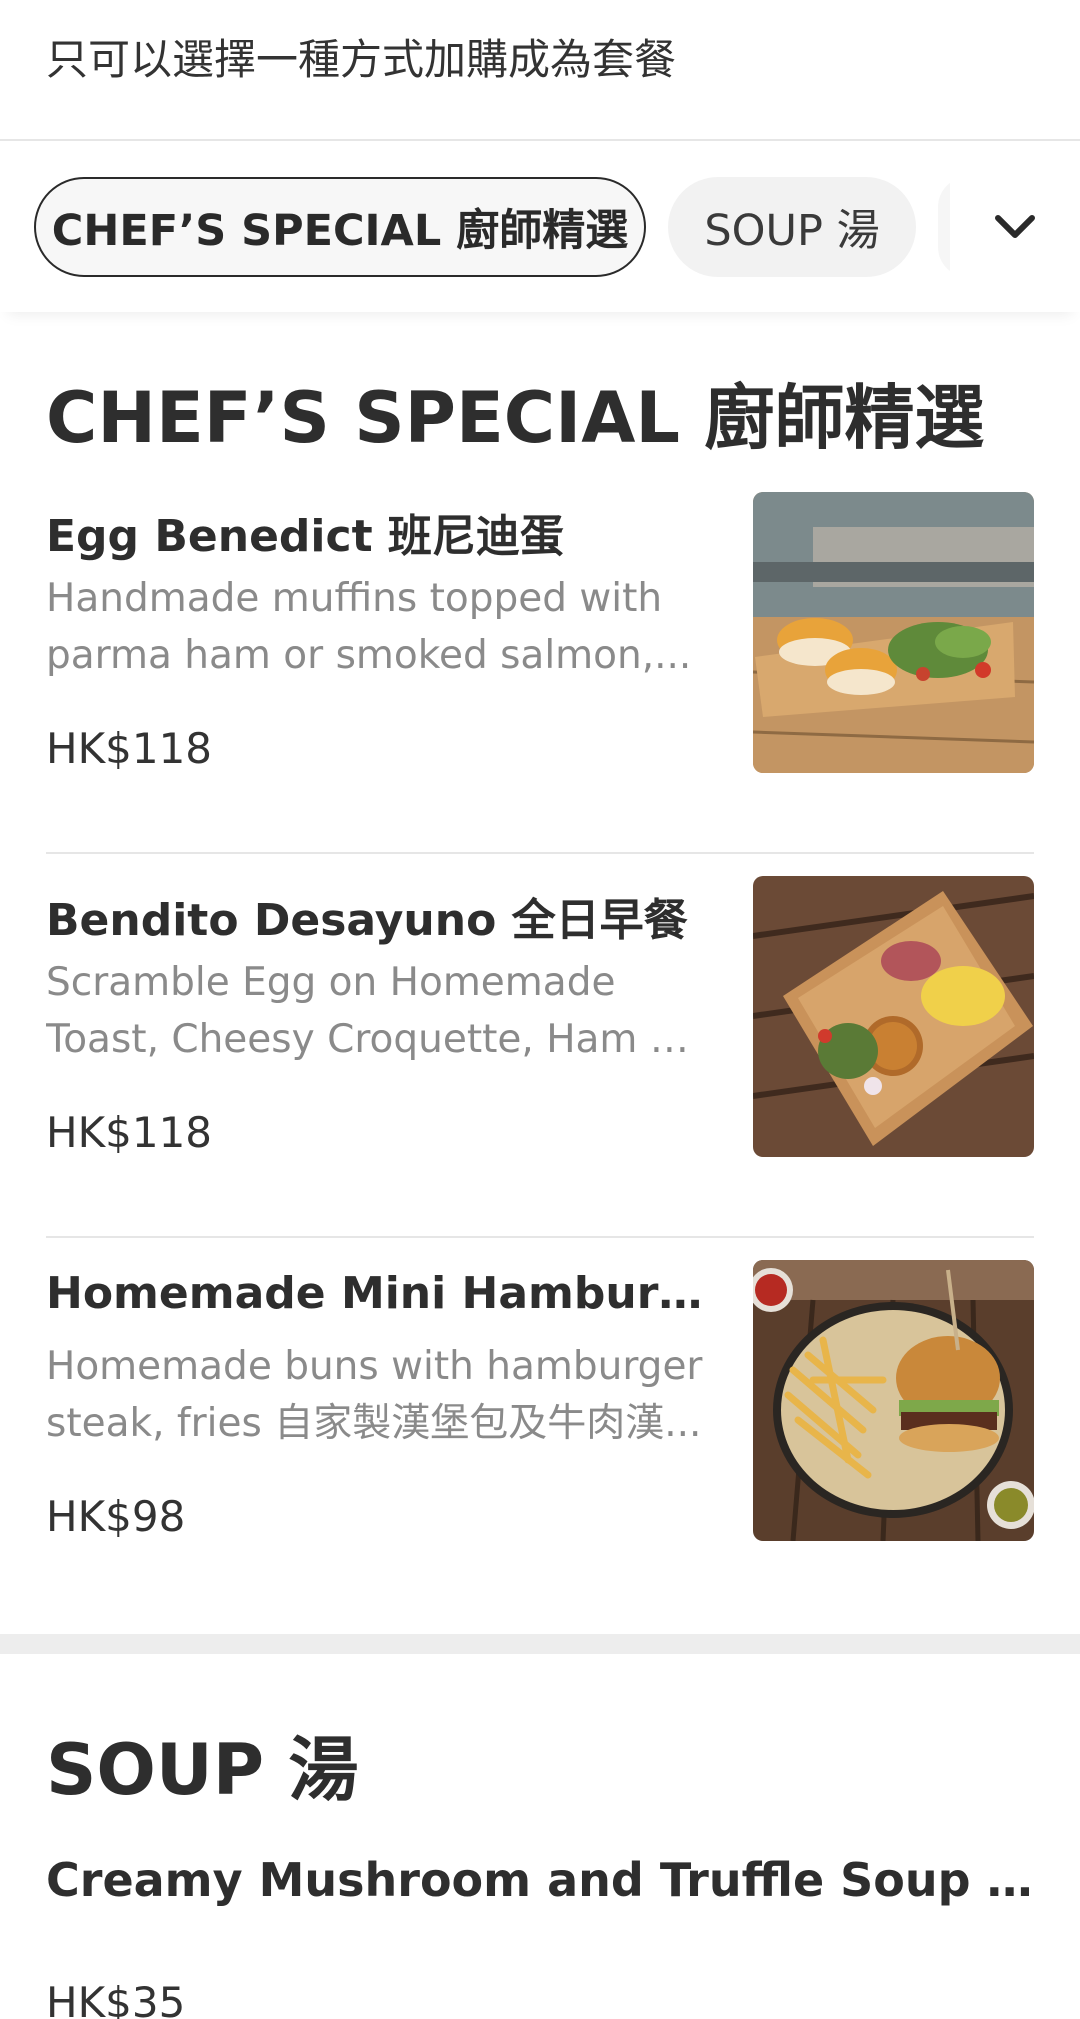 This screenshot has width=1080, height=2019. Describe the element at coordinates (893, 1400) in the screenshot. I see `mini-hamburger-photo` at that location.